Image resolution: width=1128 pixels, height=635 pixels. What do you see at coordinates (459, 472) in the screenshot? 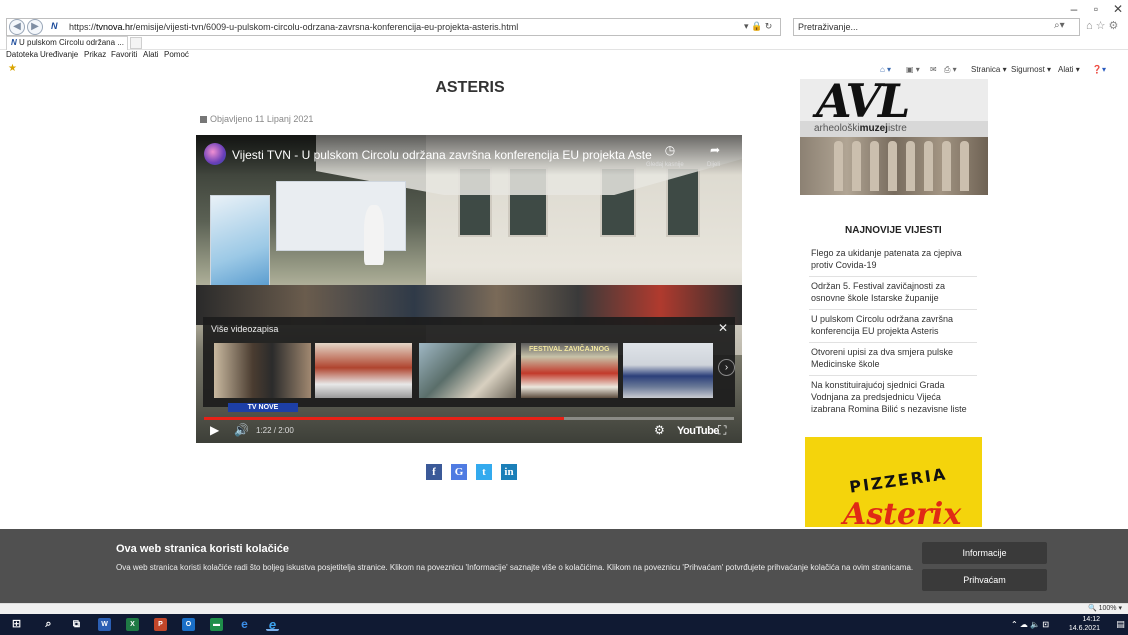
I see `google-share-button: G` at bounding box center [459, 472].